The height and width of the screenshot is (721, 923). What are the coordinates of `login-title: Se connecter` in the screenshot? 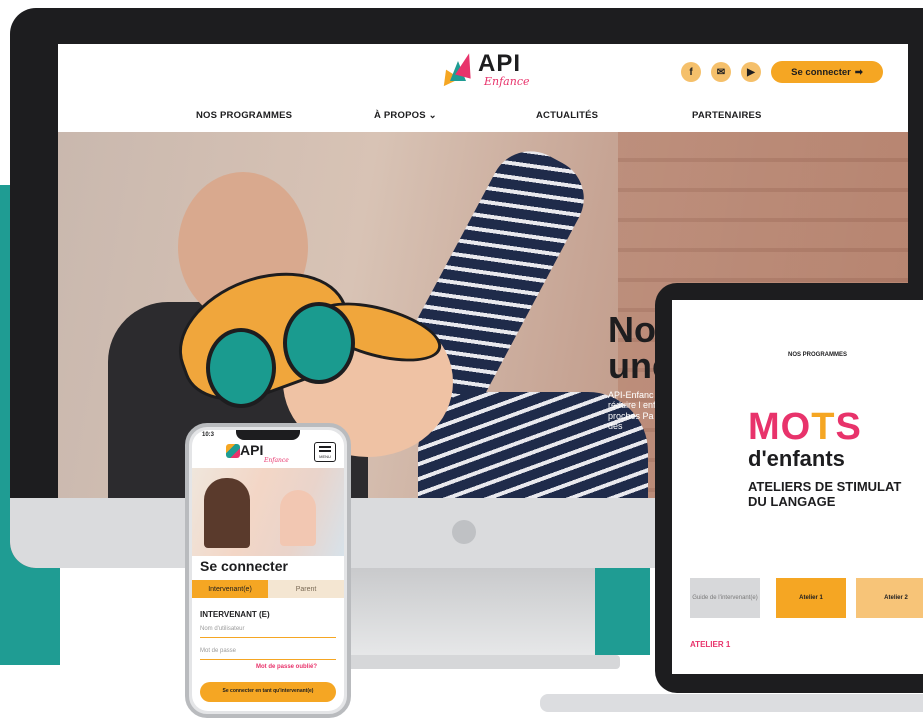 It's located at (244, 566).